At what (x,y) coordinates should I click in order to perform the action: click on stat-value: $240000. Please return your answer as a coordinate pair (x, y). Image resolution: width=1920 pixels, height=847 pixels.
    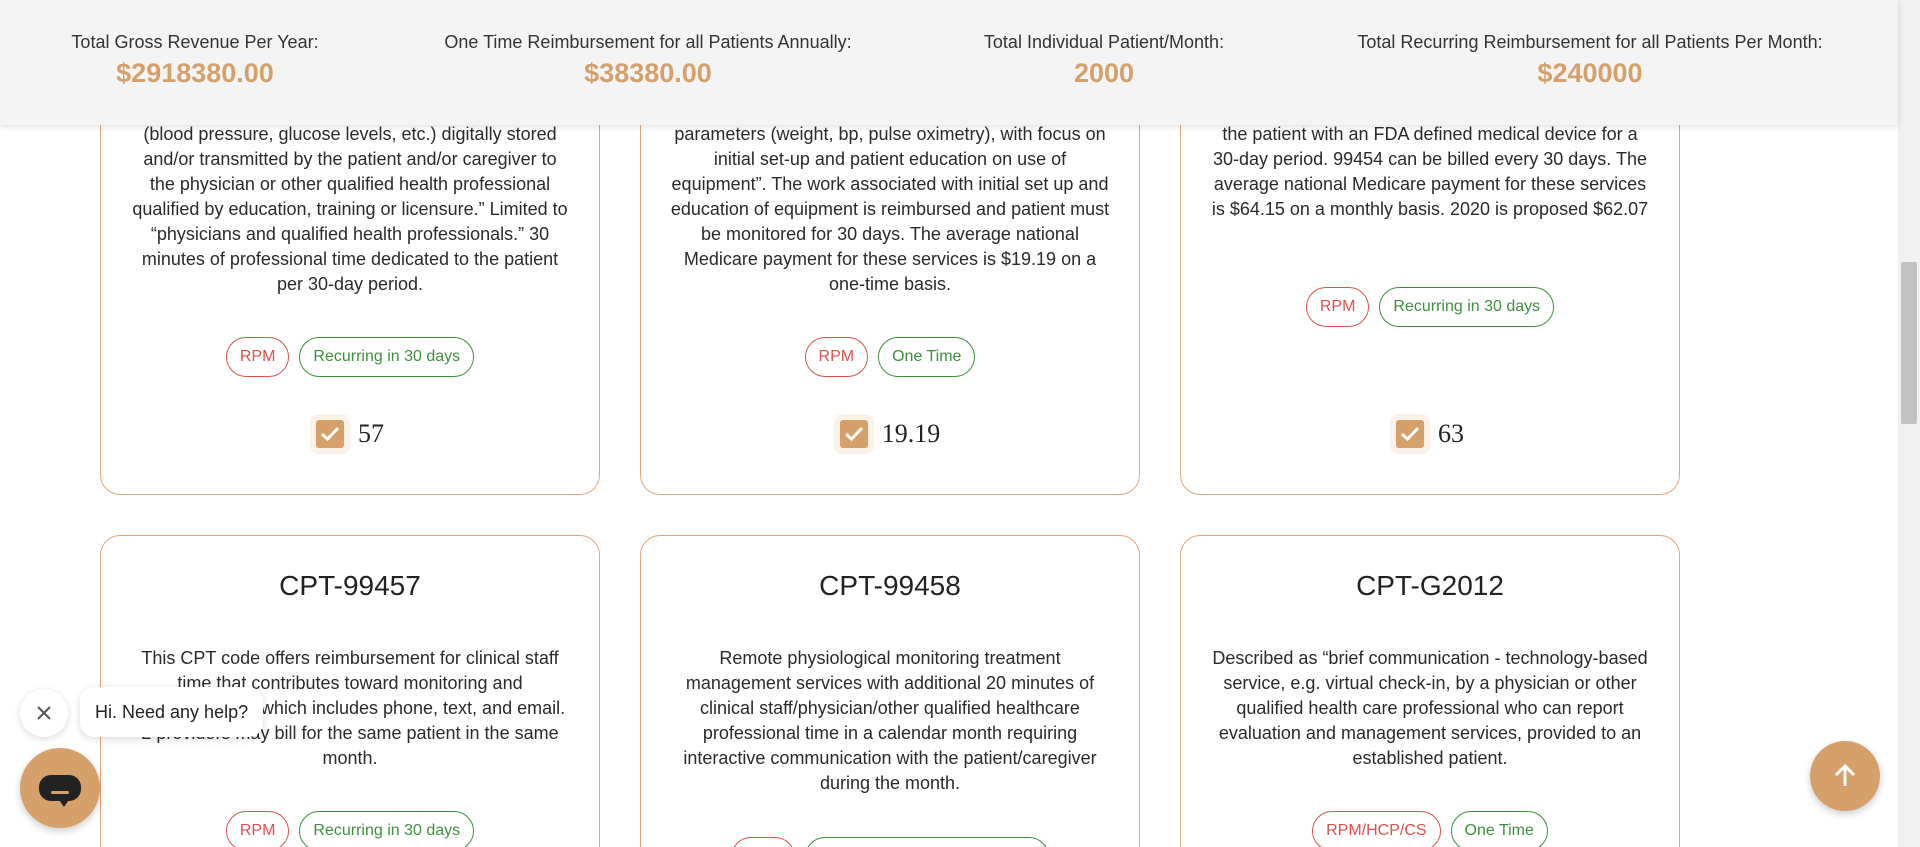
    Looking at the image, I should click on (1590, 73).